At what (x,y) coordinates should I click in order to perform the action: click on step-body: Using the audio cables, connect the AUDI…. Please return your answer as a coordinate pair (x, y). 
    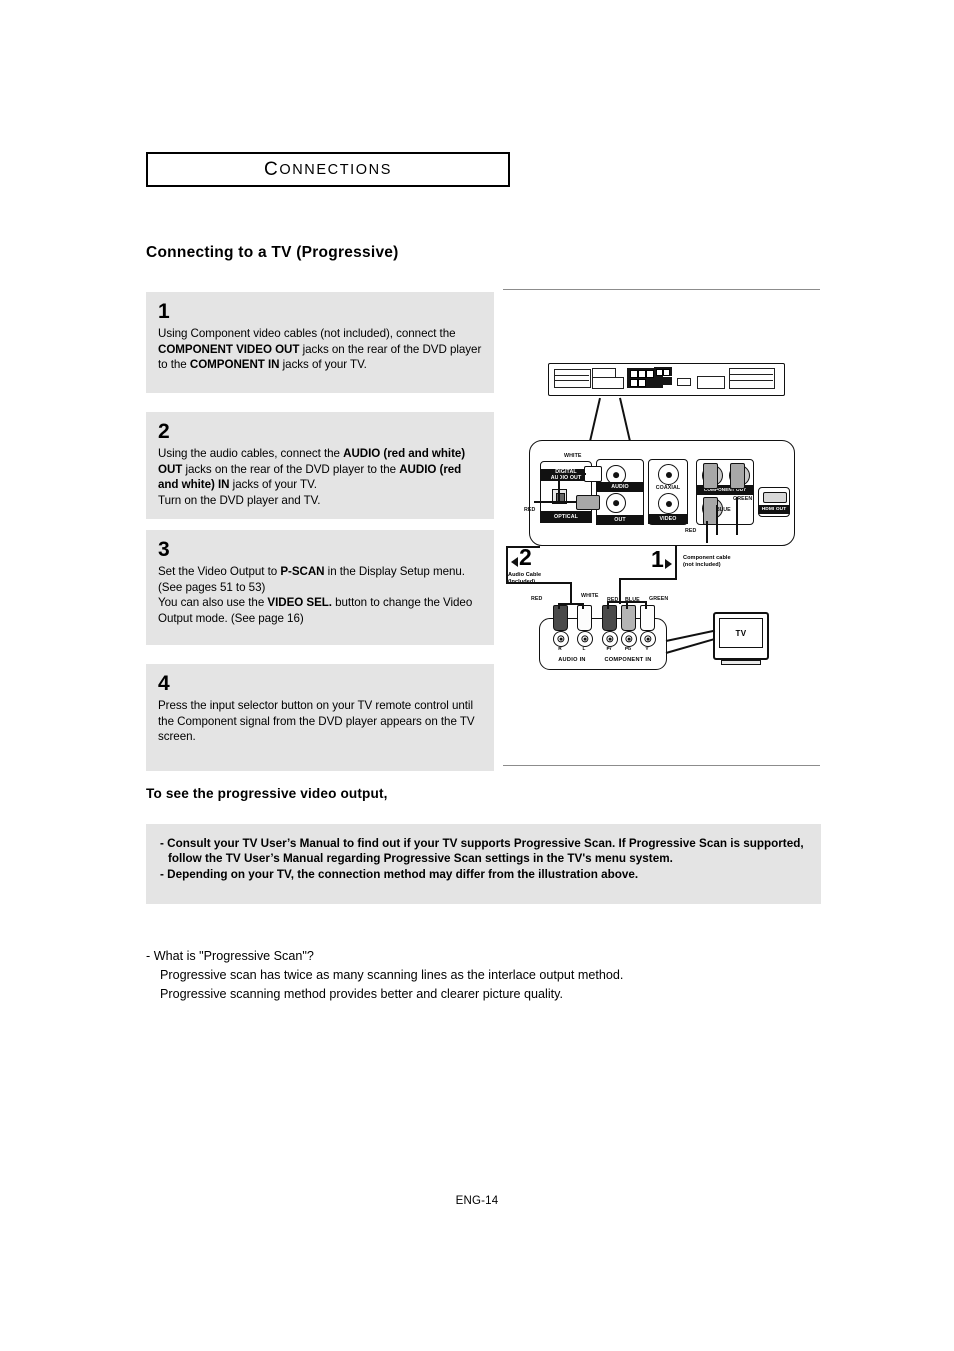
    Looking at the image, I should click on (312, 477).